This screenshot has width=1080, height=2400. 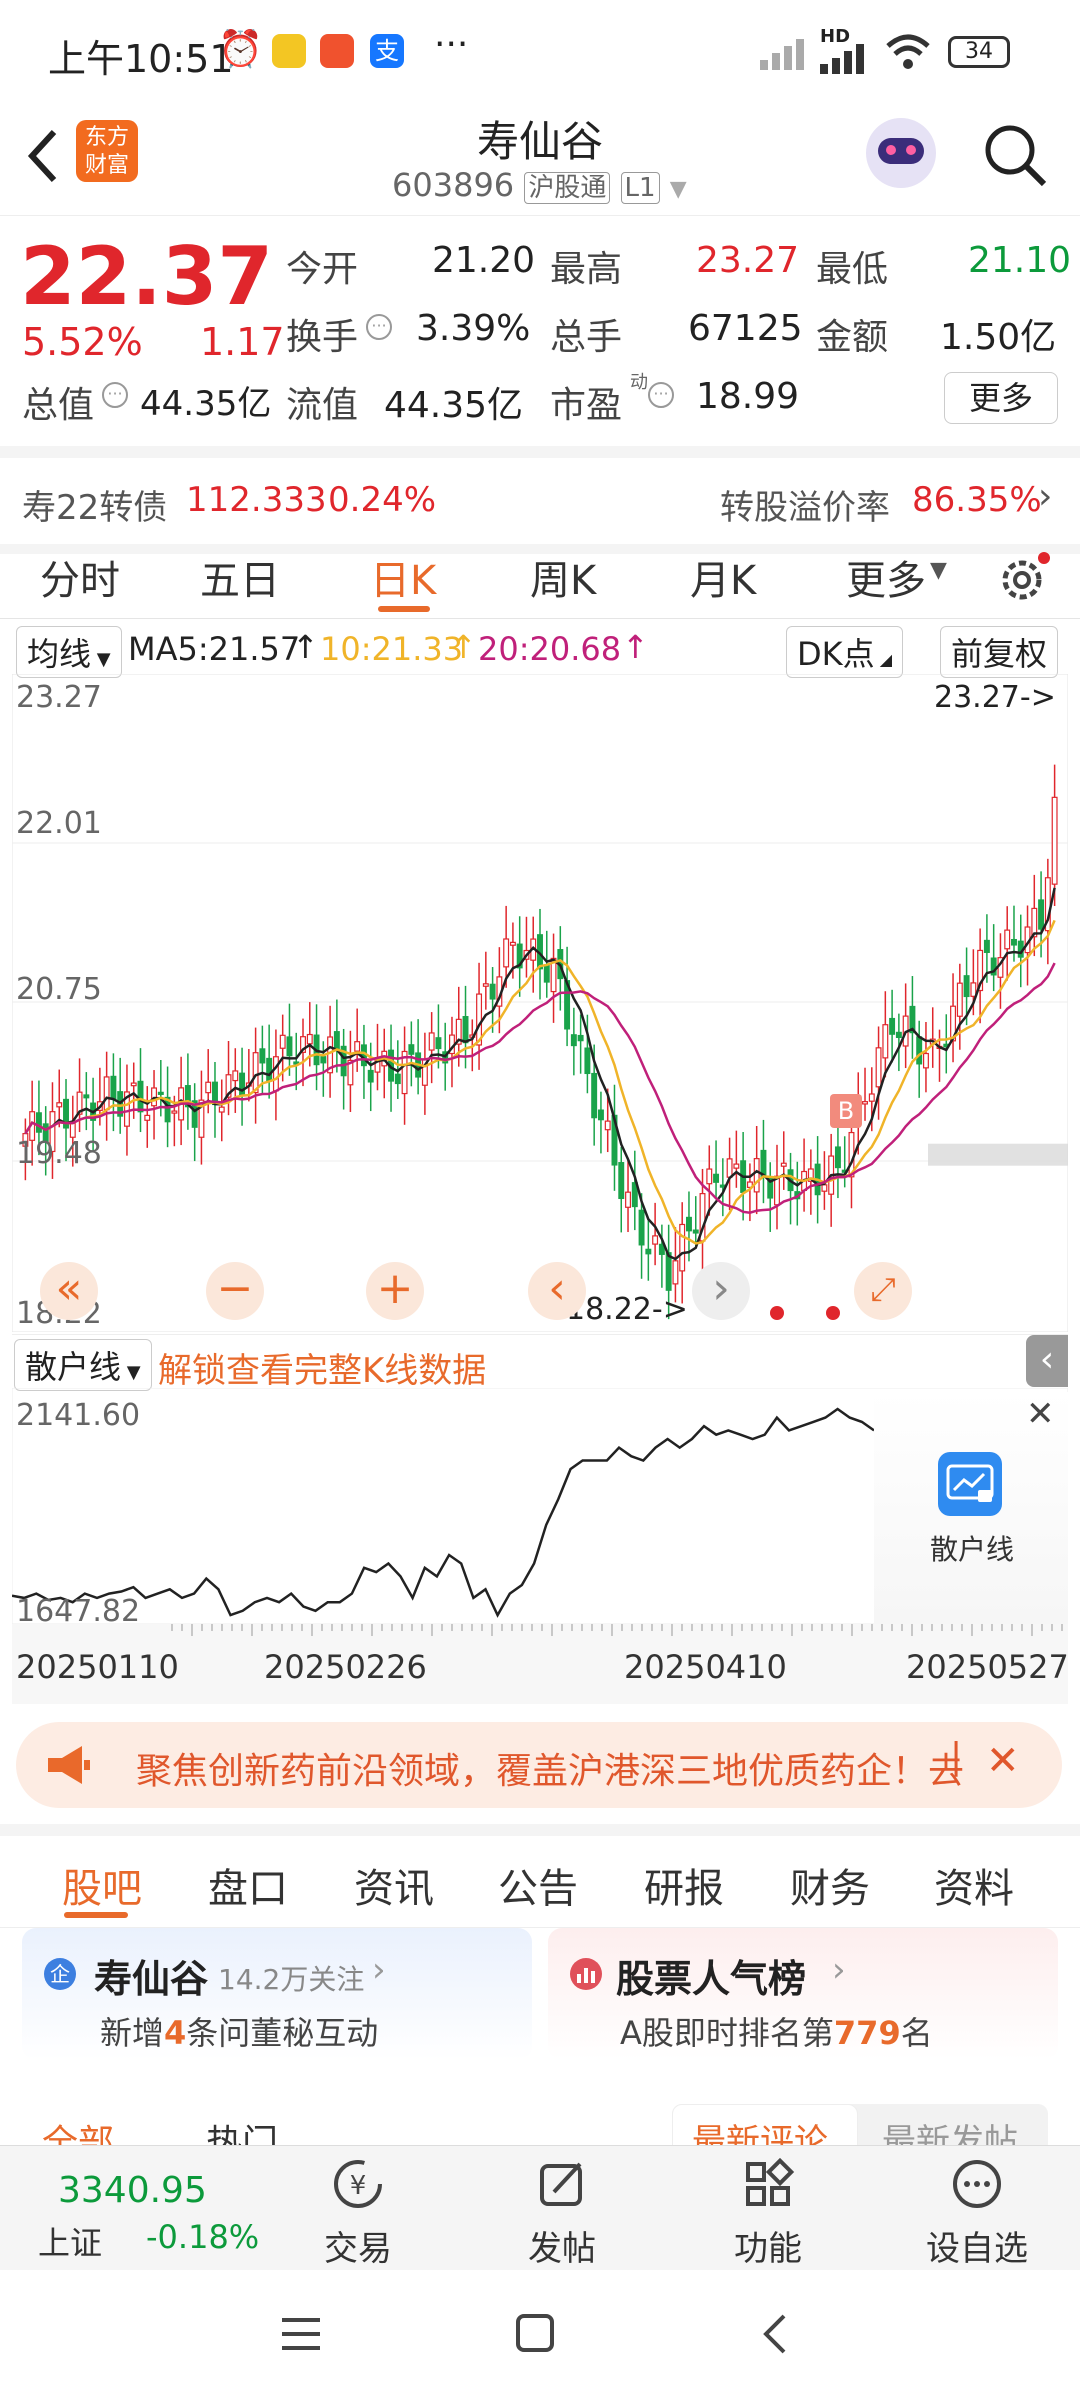 I want to click on app-notification-icon, so click(x=337, y=51).